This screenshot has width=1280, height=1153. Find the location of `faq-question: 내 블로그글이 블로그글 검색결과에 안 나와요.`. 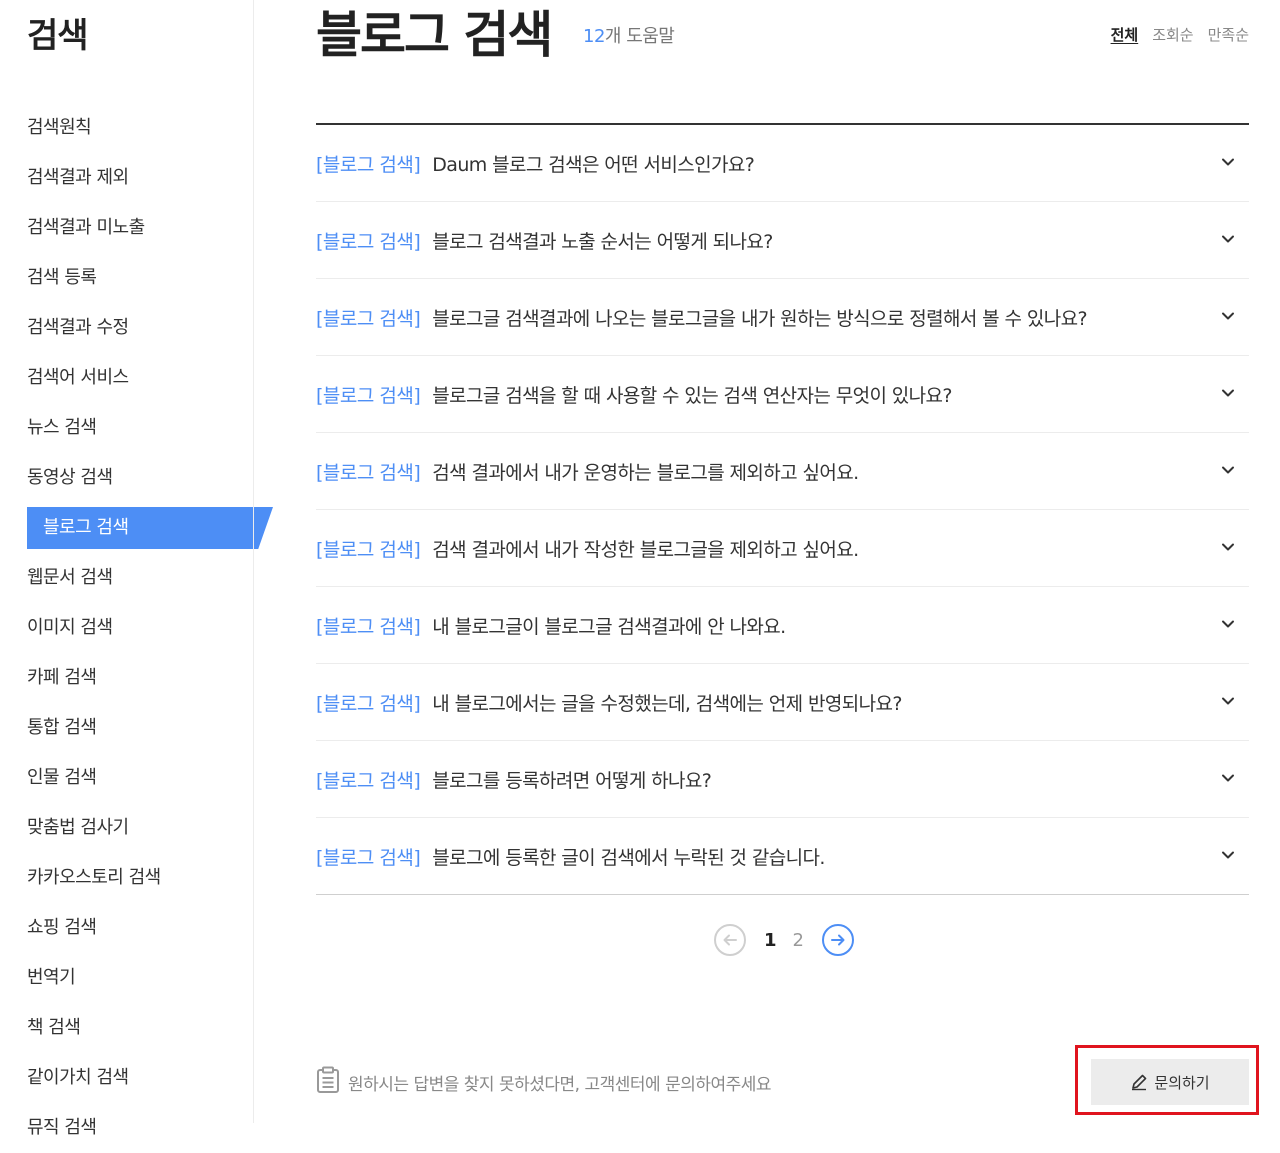

faq-question: 내 블로그글이 블로그글 검색결과에 안 나와요. is located at coordinates (609, 626).